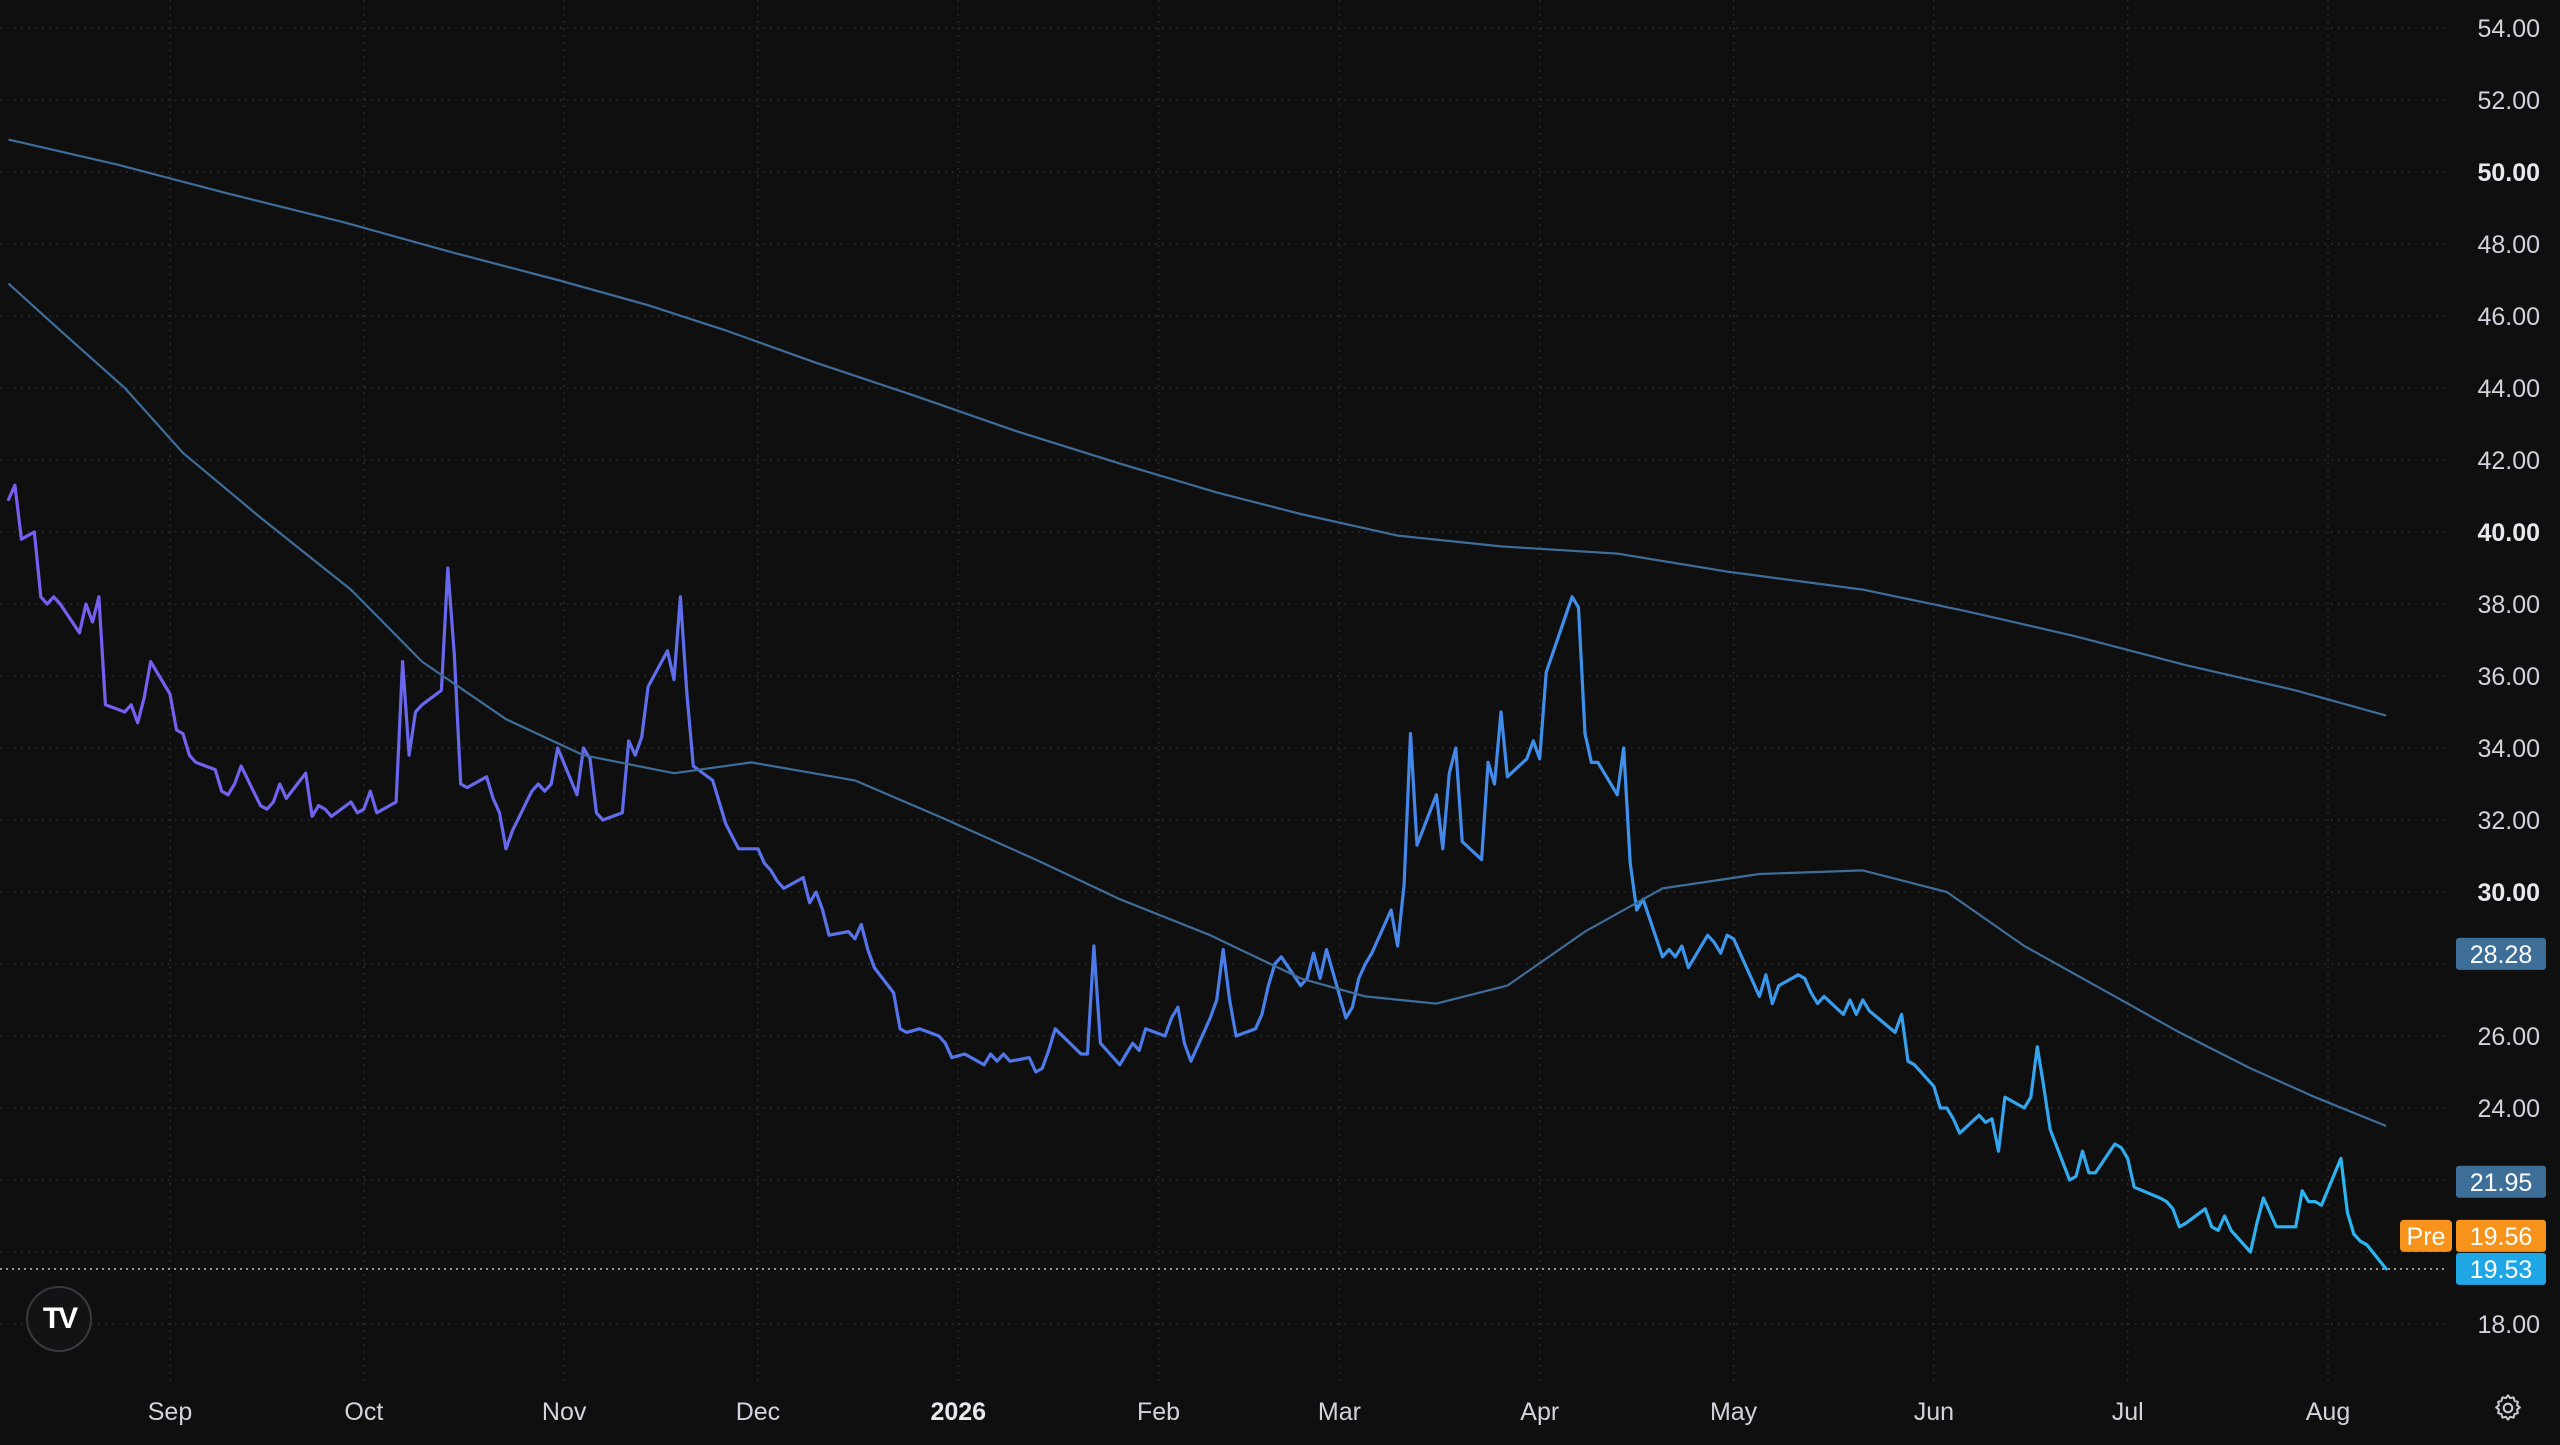 The image size is (2560, 1445). Describe the element at coordinates (2508, 1109) in the screenshot. I see `y-tick-label: 24.00` at that location.